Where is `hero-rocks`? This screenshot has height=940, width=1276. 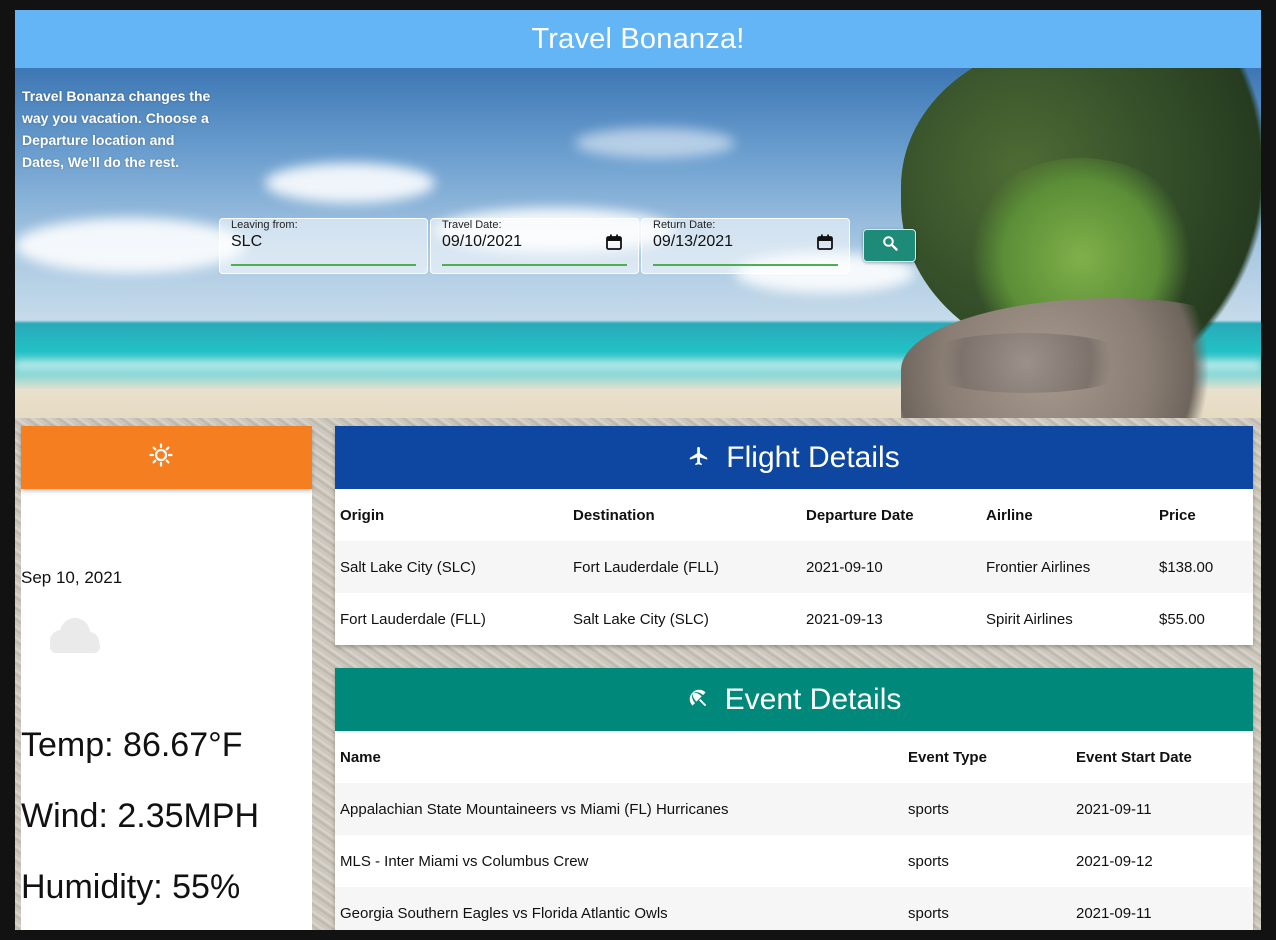 hero-rocks is located at coordinates (1026, 363).